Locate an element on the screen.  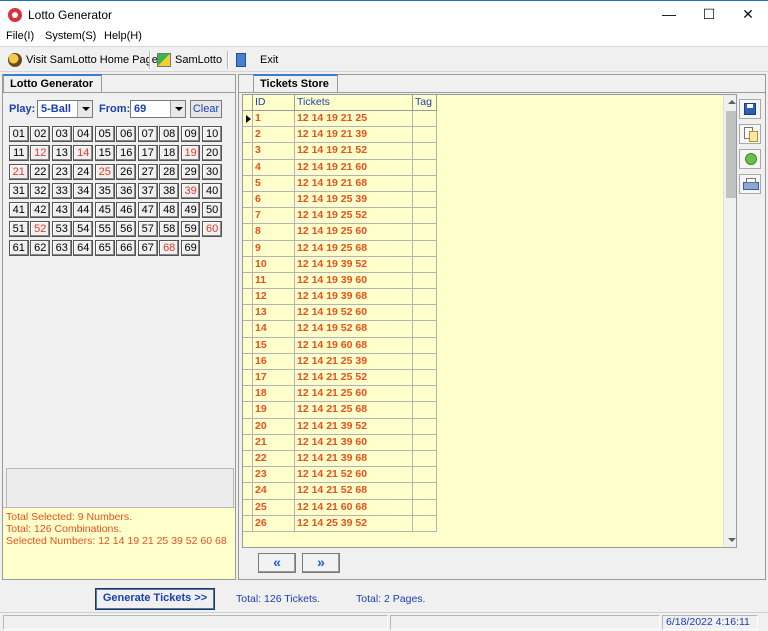
menu-help: Help(H) is located at coordinates (123, 36).